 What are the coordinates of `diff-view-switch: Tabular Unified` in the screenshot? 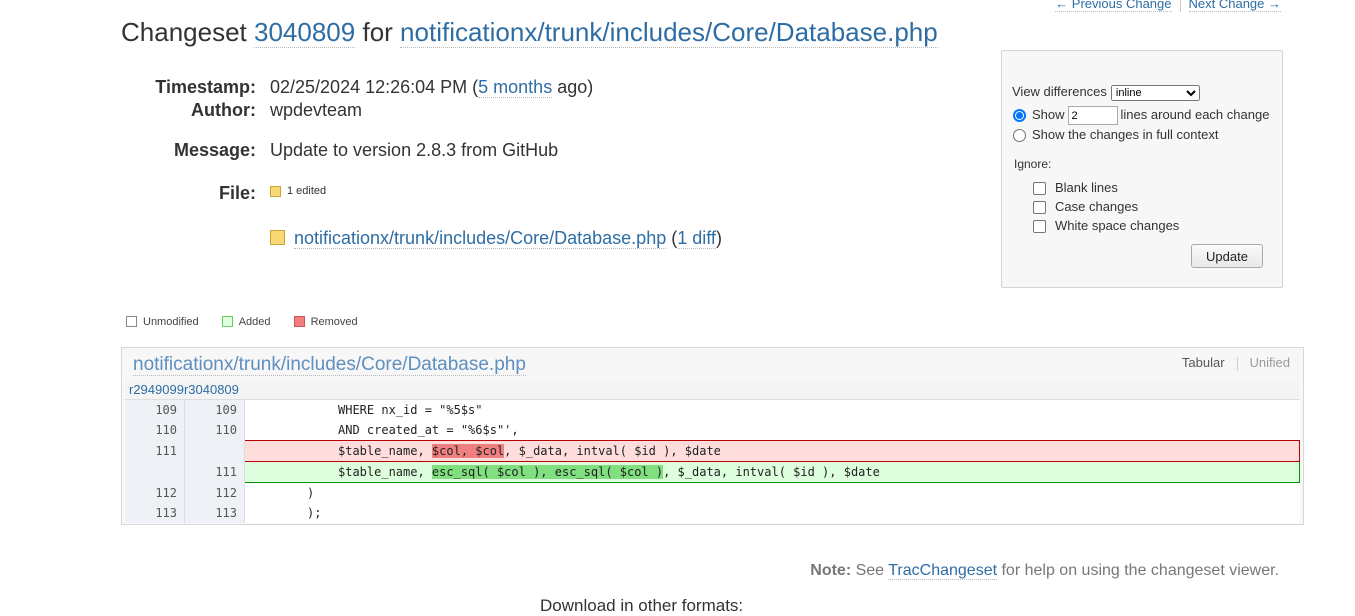 It's located at (1236, 363).